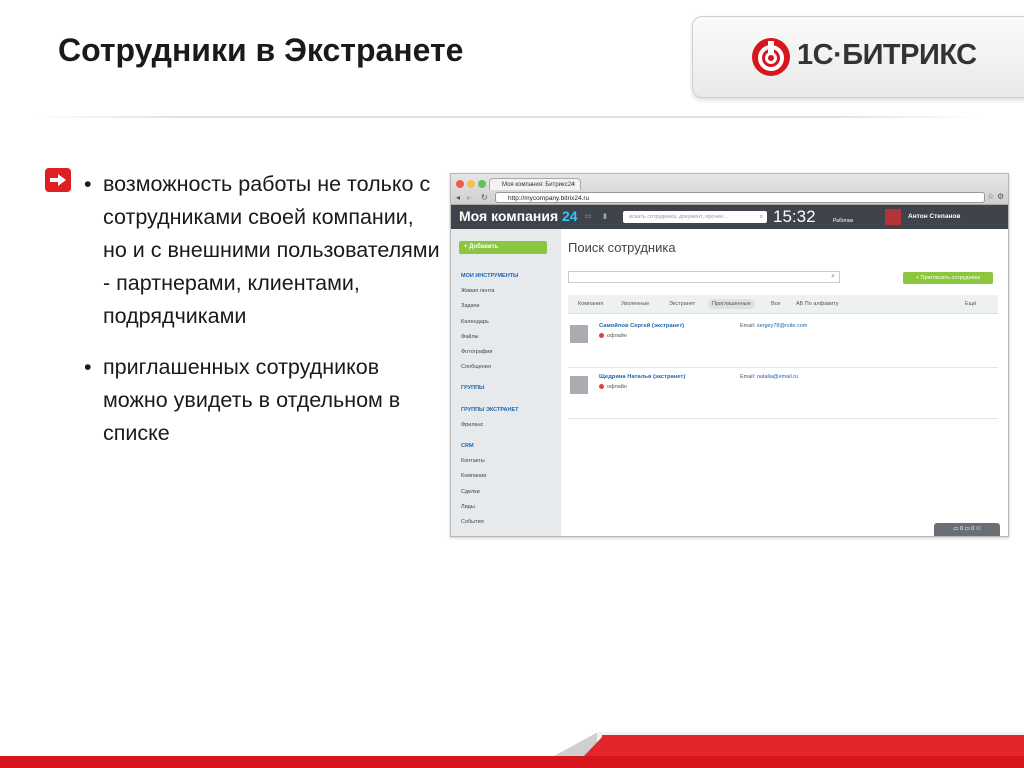 The height and width of the screenshot is (768, 1024). What do you see at coordinates (469, 198) in the screenshot?
I see `forward-icon: ▸` at bounding box center [469, 198].